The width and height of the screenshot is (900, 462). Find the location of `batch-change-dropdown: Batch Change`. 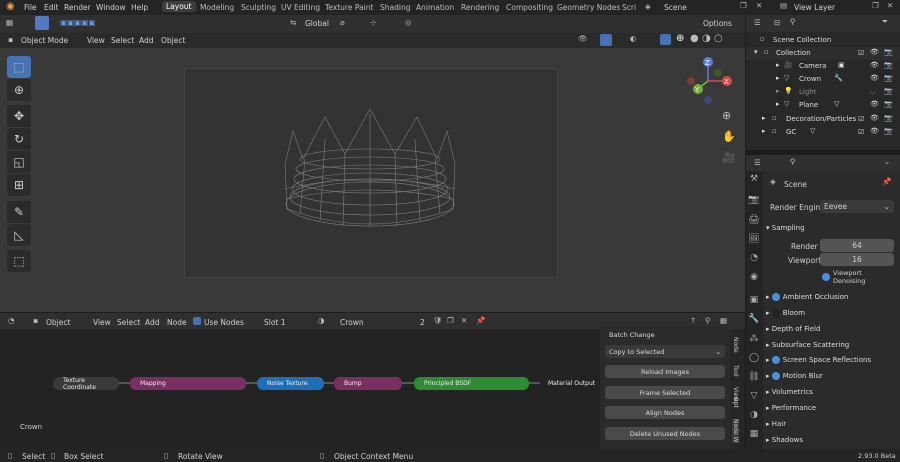

batch-change-dropdown: Batch Change is located at coordinates (665, 334).